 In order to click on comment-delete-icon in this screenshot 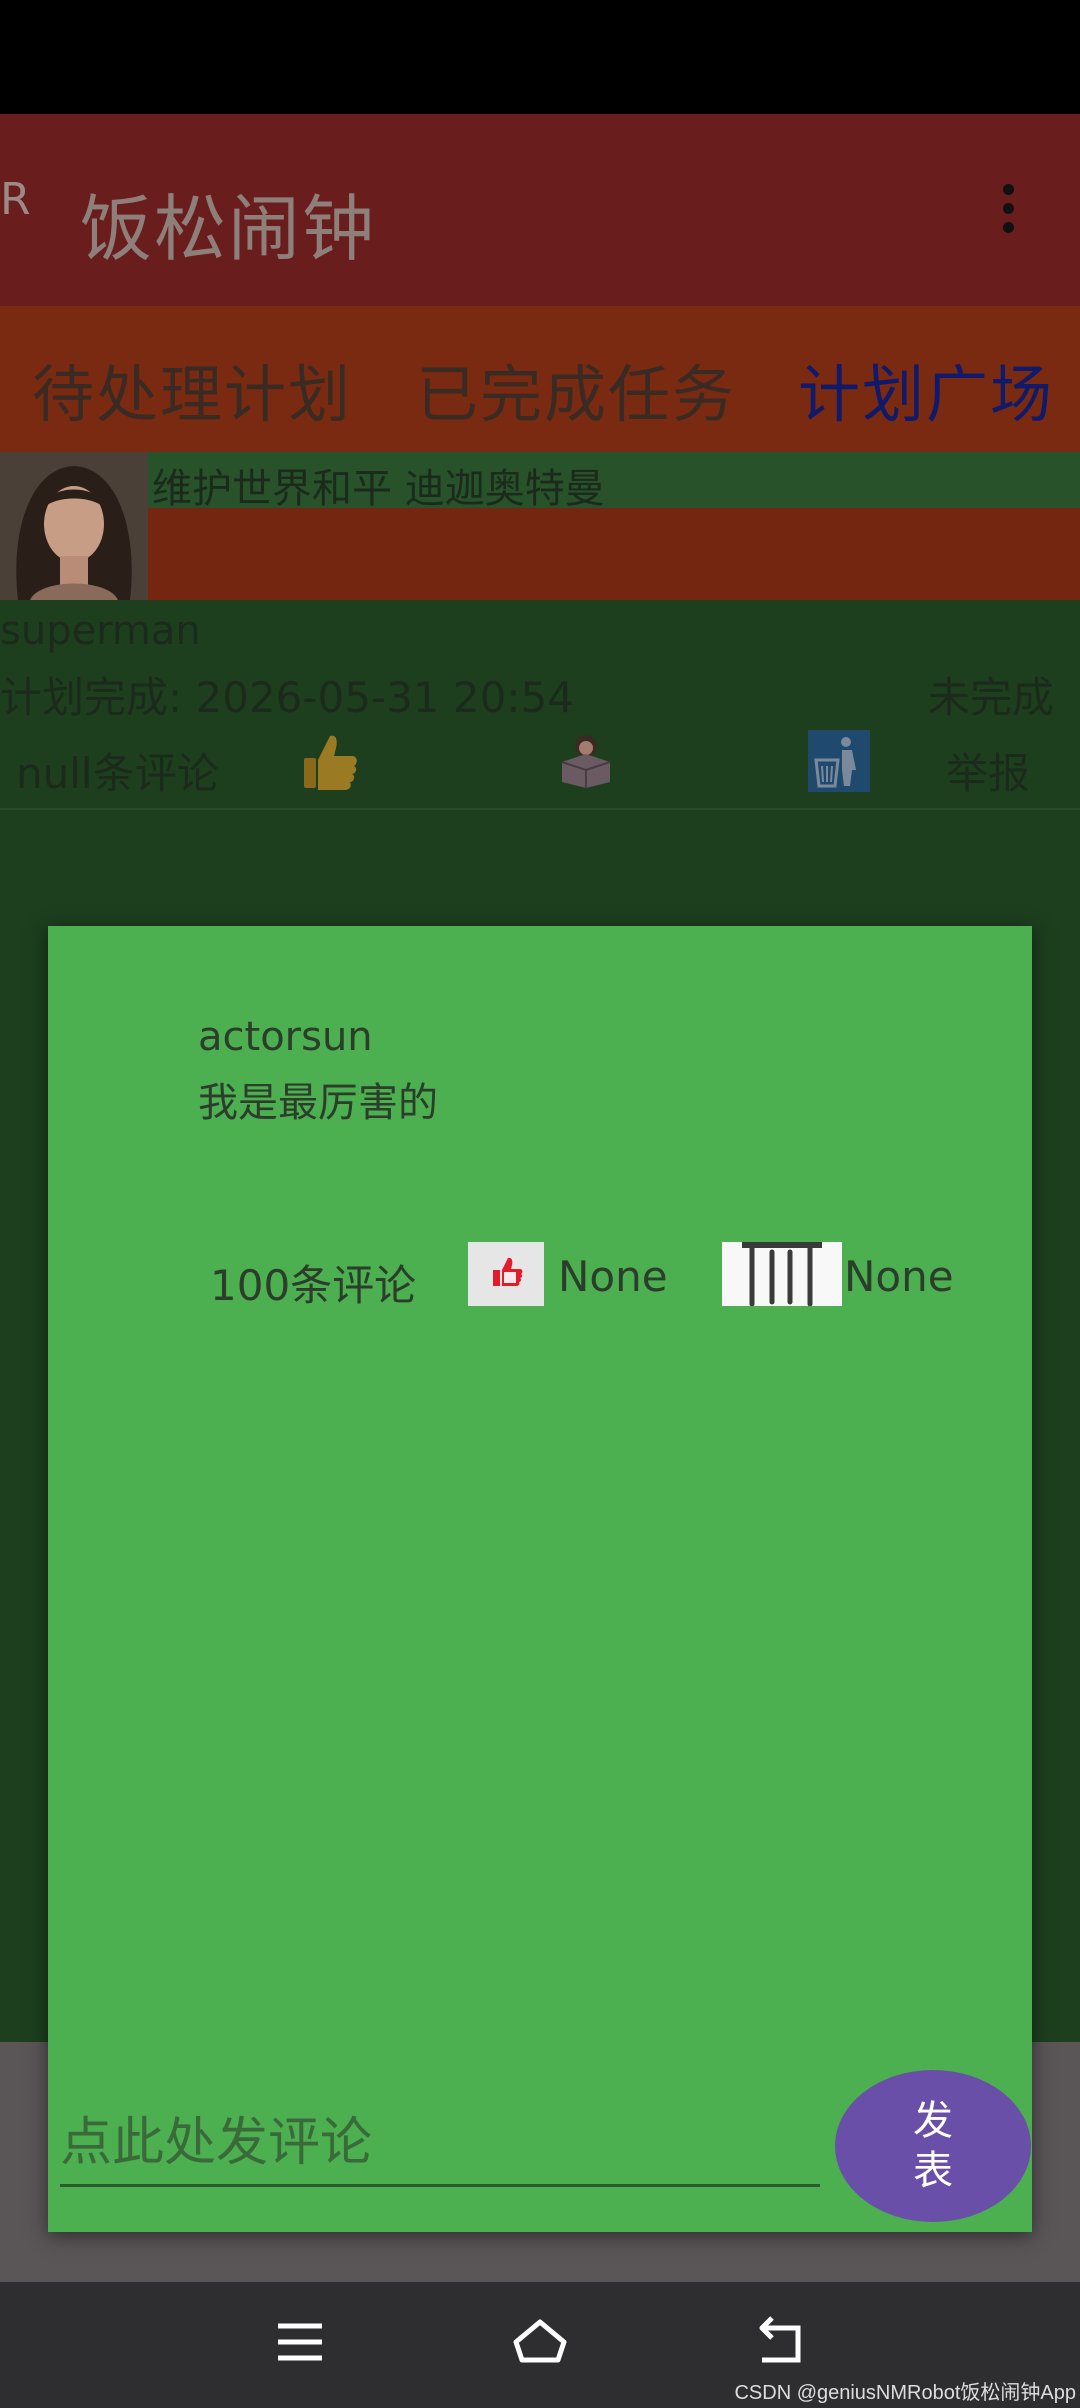, I will do `click(782, 1274)`.